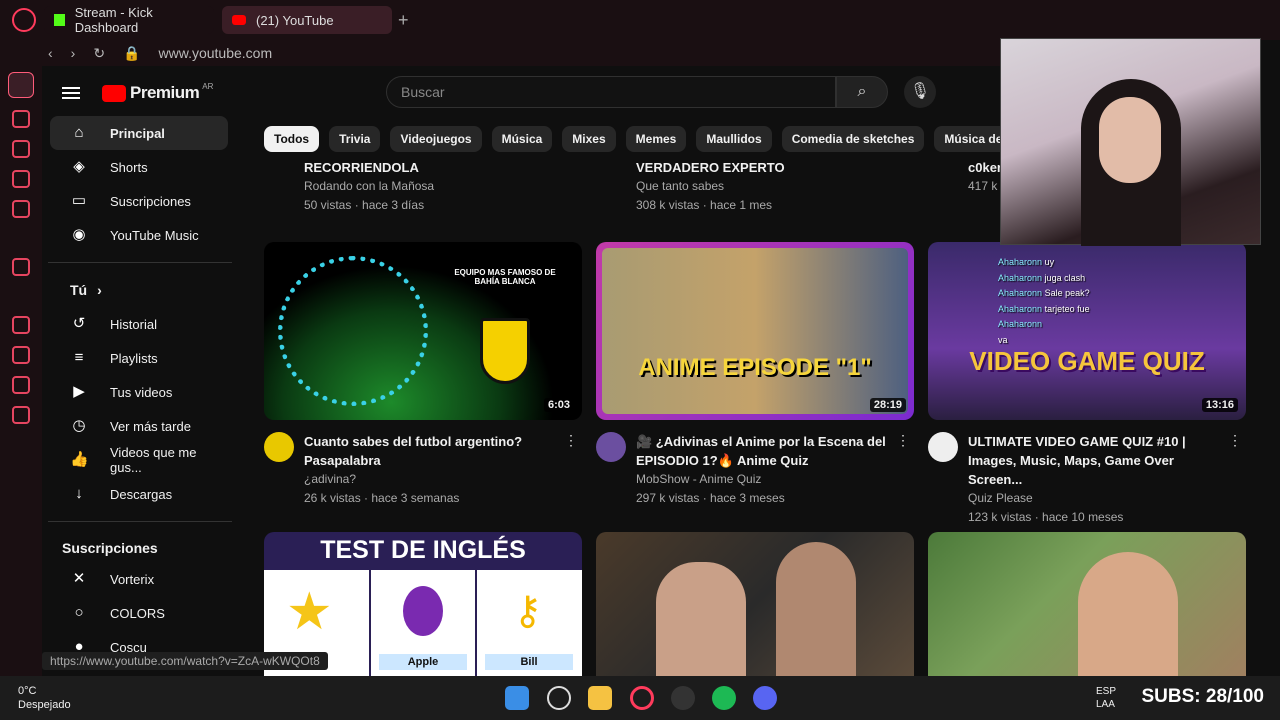 The image size is (1280, 720). Describe the element at coordinates (355, 139) in the screenshot. I see `chip-trivia: Trivia` at that location.